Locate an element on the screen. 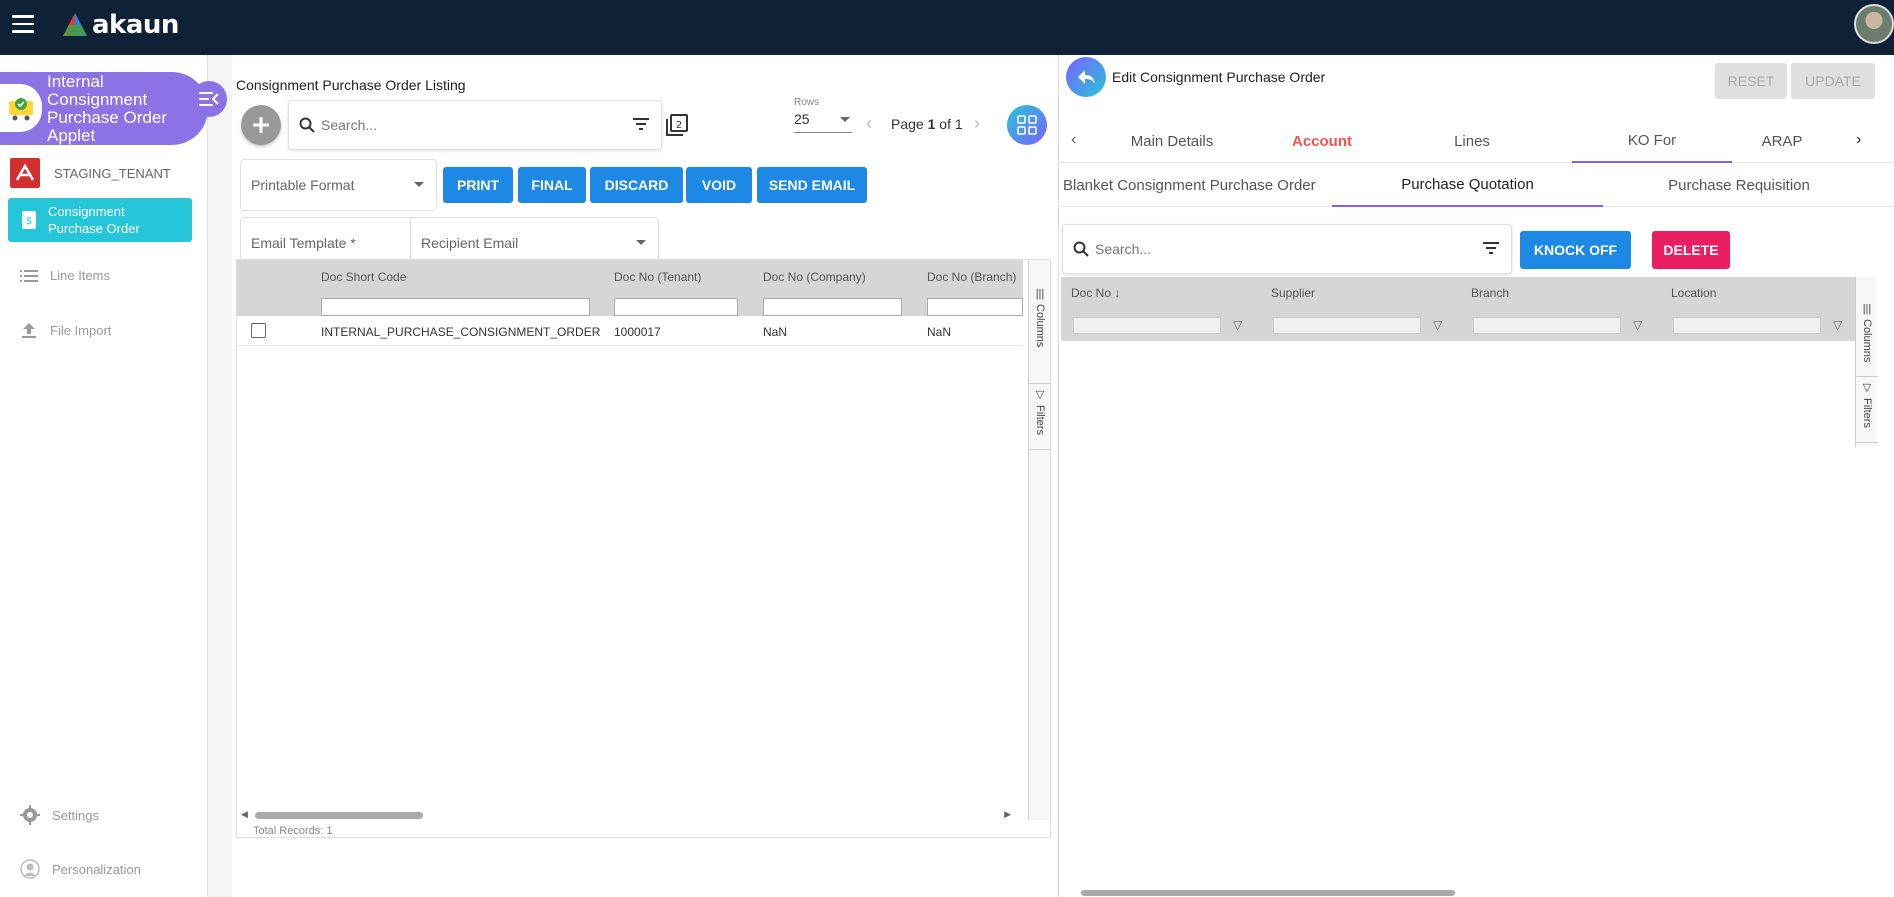 The width and height of the screenshot is (1894, 897). subtab-purchase-requisition: Purchase Requisition is located at coordinates (1739, 185).